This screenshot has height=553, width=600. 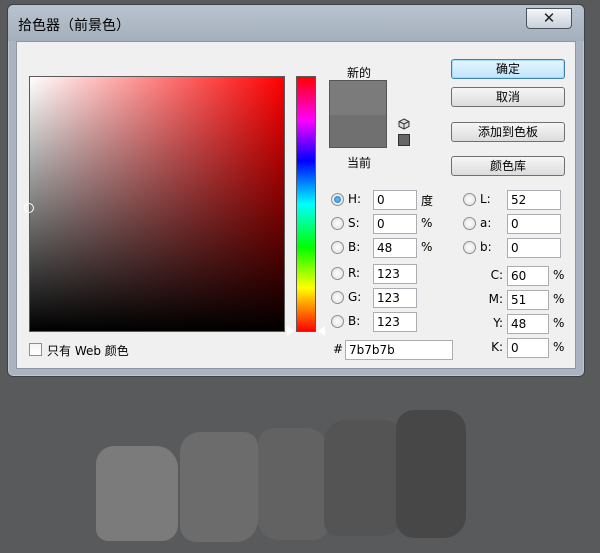 What do you see at coordinates (354, 273) in the screenshot?
I see `red-label: R:` at bounding box center [354, 273].